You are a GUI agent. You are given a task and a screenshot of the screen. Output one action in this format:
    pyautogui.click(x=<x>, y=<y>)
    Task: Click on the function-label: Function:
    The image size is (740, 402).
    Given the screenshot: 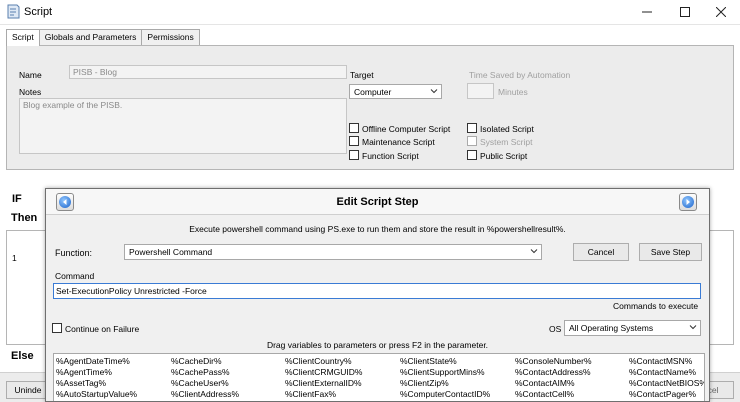 What is the action you would take?
    pyautogui.click(x=74, y=253)
    